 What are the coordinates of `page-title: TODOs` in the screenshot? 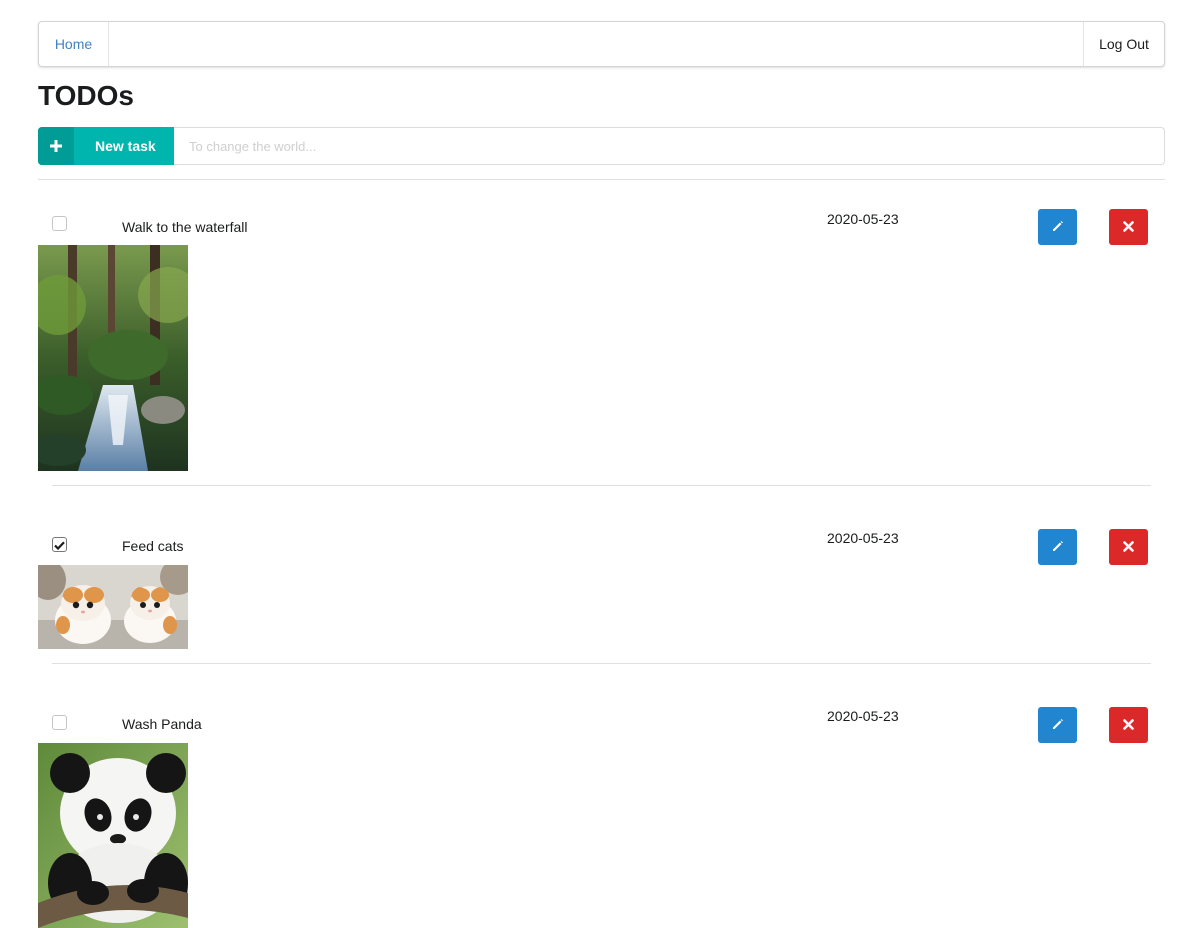 It's located at (86, 95).